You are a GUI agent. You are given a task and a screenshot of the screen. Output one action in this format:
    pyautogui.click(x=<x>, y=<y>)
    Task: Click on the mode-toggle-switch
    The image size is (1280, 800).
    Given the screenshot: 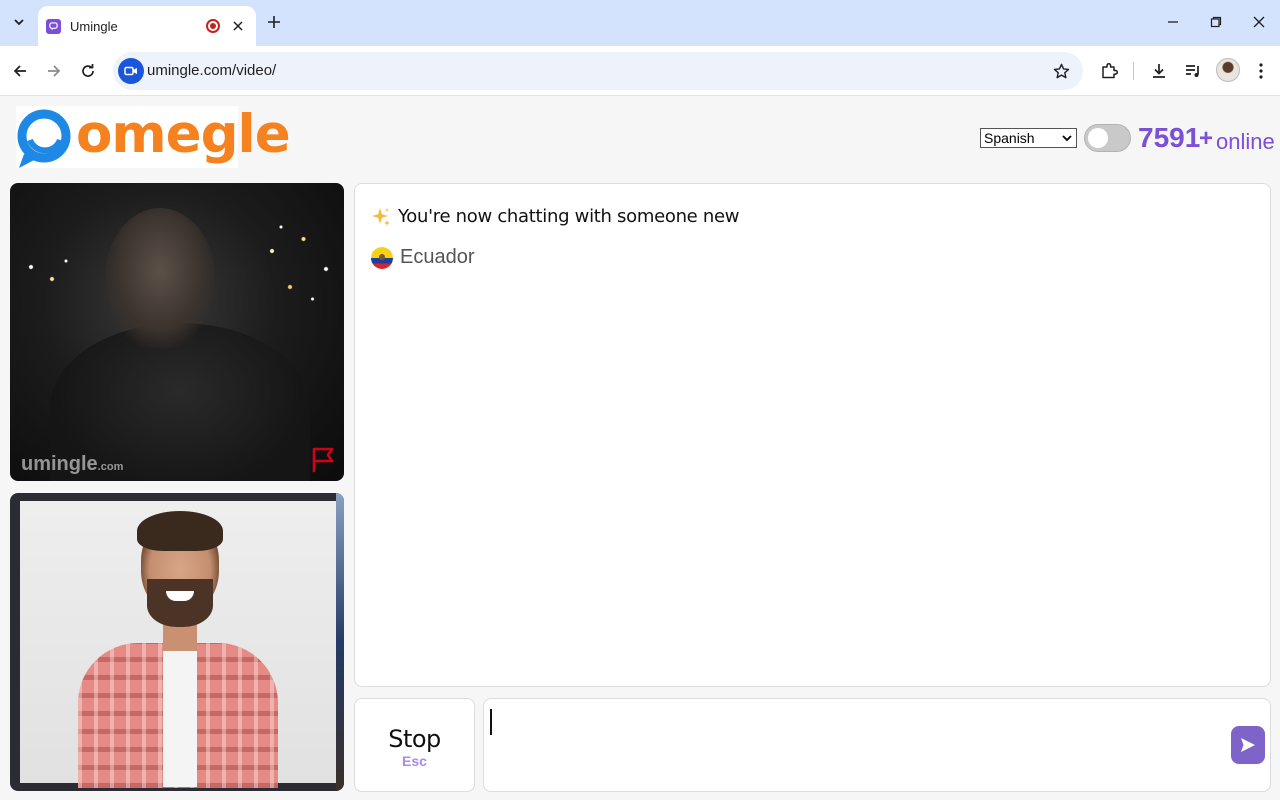 What is the action you would take?
    pyautogui.click(x=1107, y=138)
    